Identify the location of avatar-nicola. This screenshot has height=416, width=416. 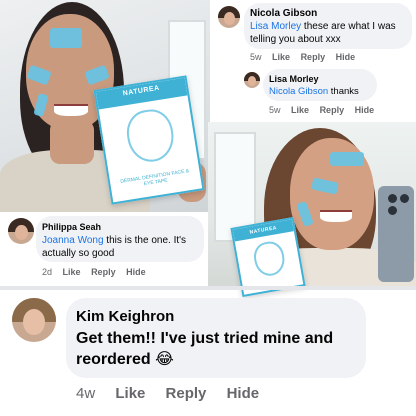
(229, 17).